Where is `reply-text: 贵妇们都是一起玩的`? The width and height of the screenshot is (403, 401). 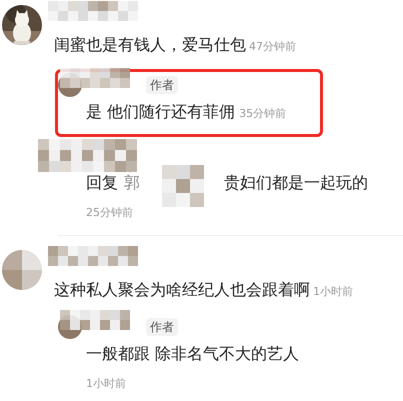 reply-text: 贵妇们都是一起玩的 is located at coordinates (296, 183).